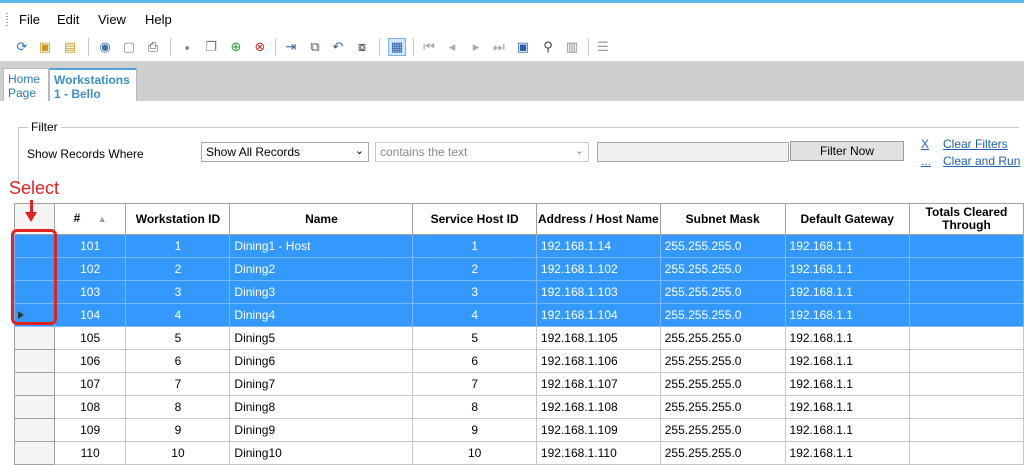 This screenshot has height=465, width=1024. Describe the element at coordinates (603, 47) in the screenshot. I see `table-icon: ☰` at that location.